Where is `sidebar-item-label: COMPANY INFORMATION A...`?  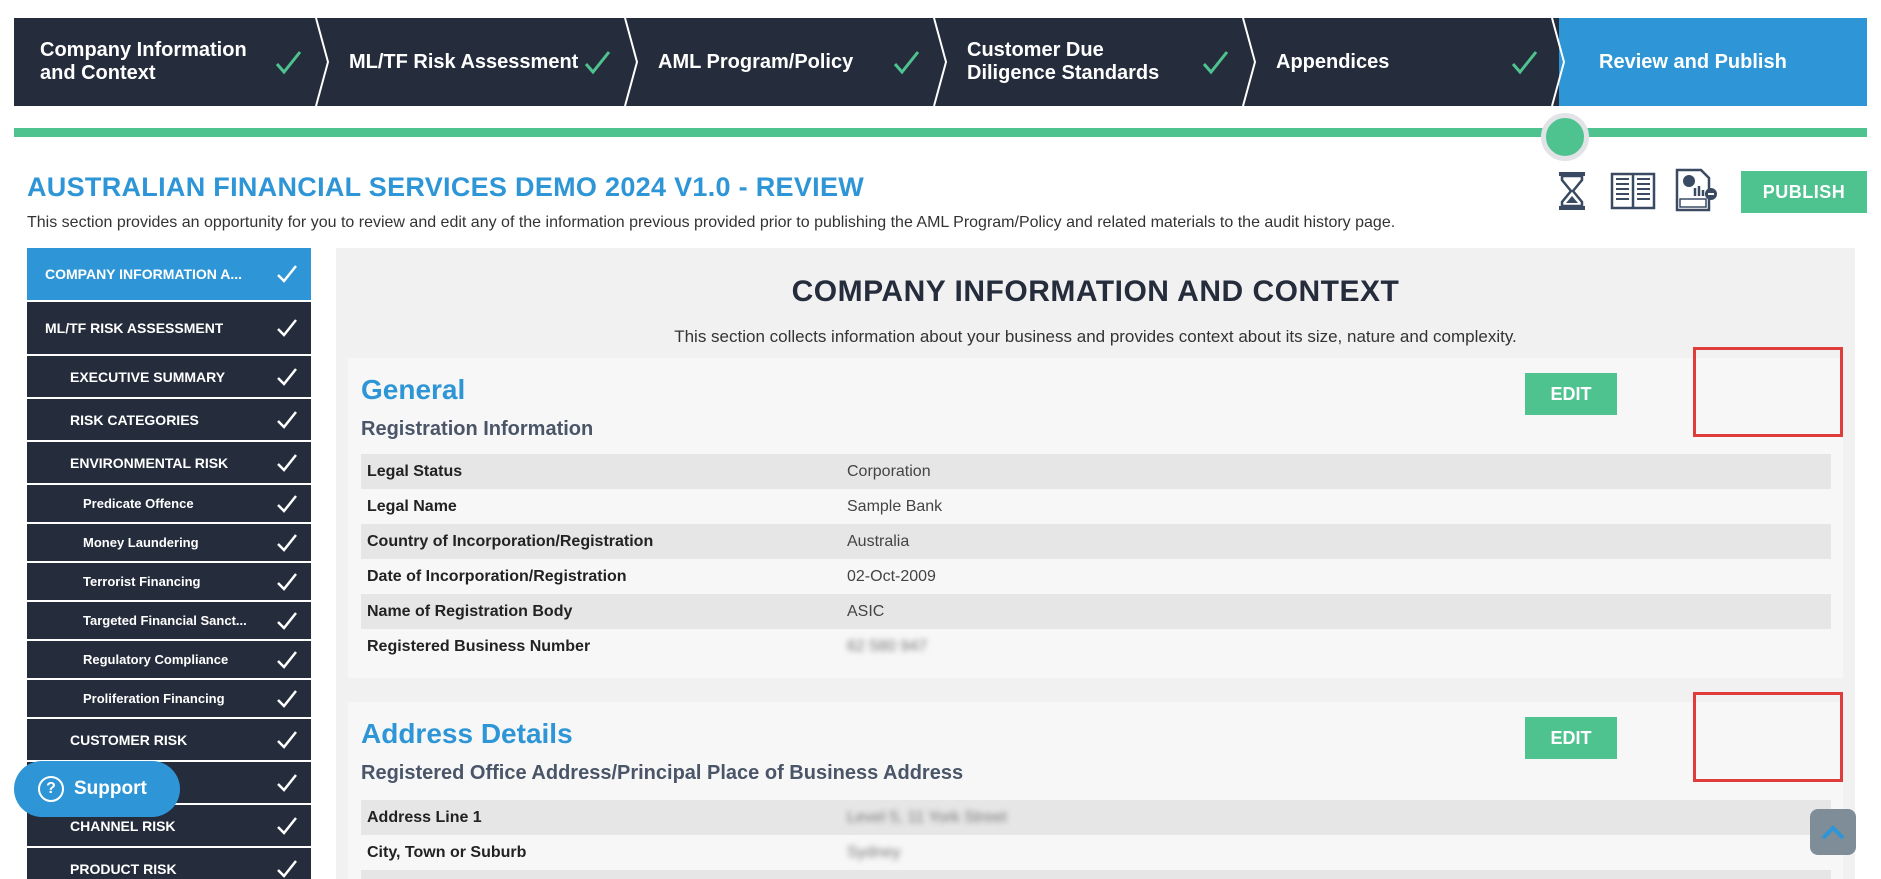
sidebar-item-label: COMPANY INFORMATION A... is located at coordinates (144, 274).